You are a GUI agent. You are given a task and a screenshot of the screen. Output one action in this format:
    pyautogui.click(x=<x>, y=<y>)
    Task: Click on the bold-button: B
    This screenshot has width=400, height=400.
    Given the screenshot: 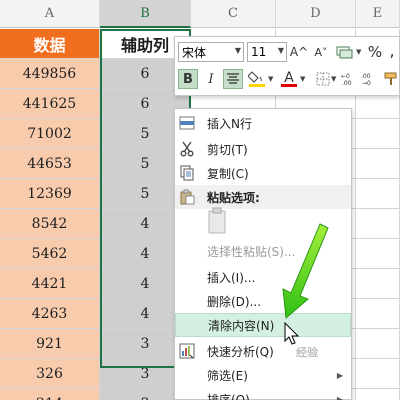 What is the action you would take?
    pyautogui.click(x=188, y=79)
    